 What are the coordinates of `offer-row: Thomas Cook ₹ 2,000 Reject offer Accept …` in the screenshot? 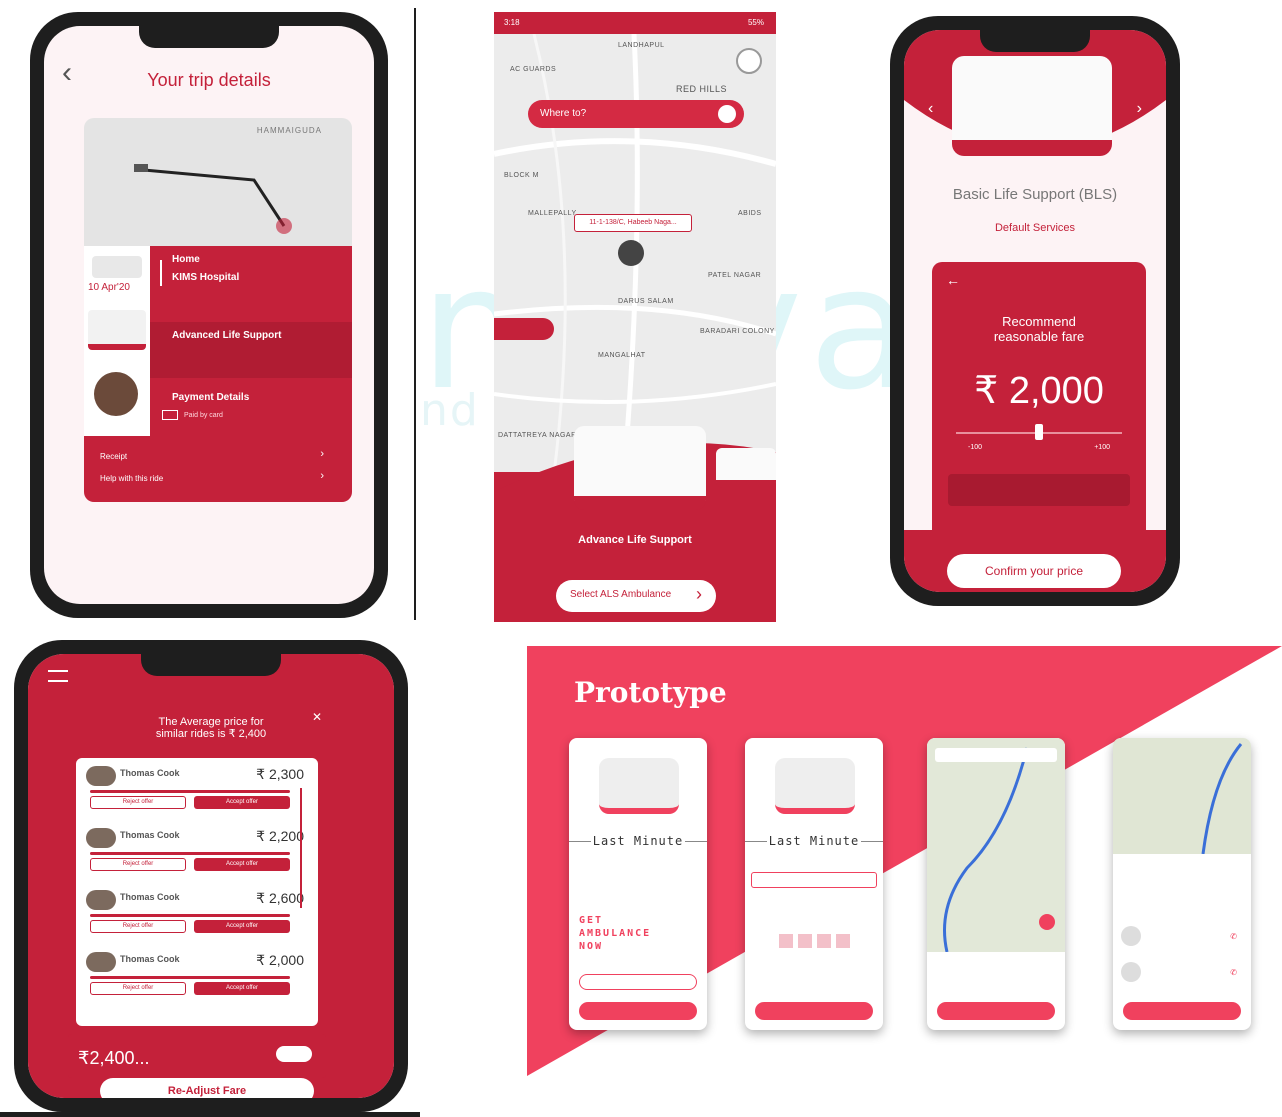 It's located at (197, 981).